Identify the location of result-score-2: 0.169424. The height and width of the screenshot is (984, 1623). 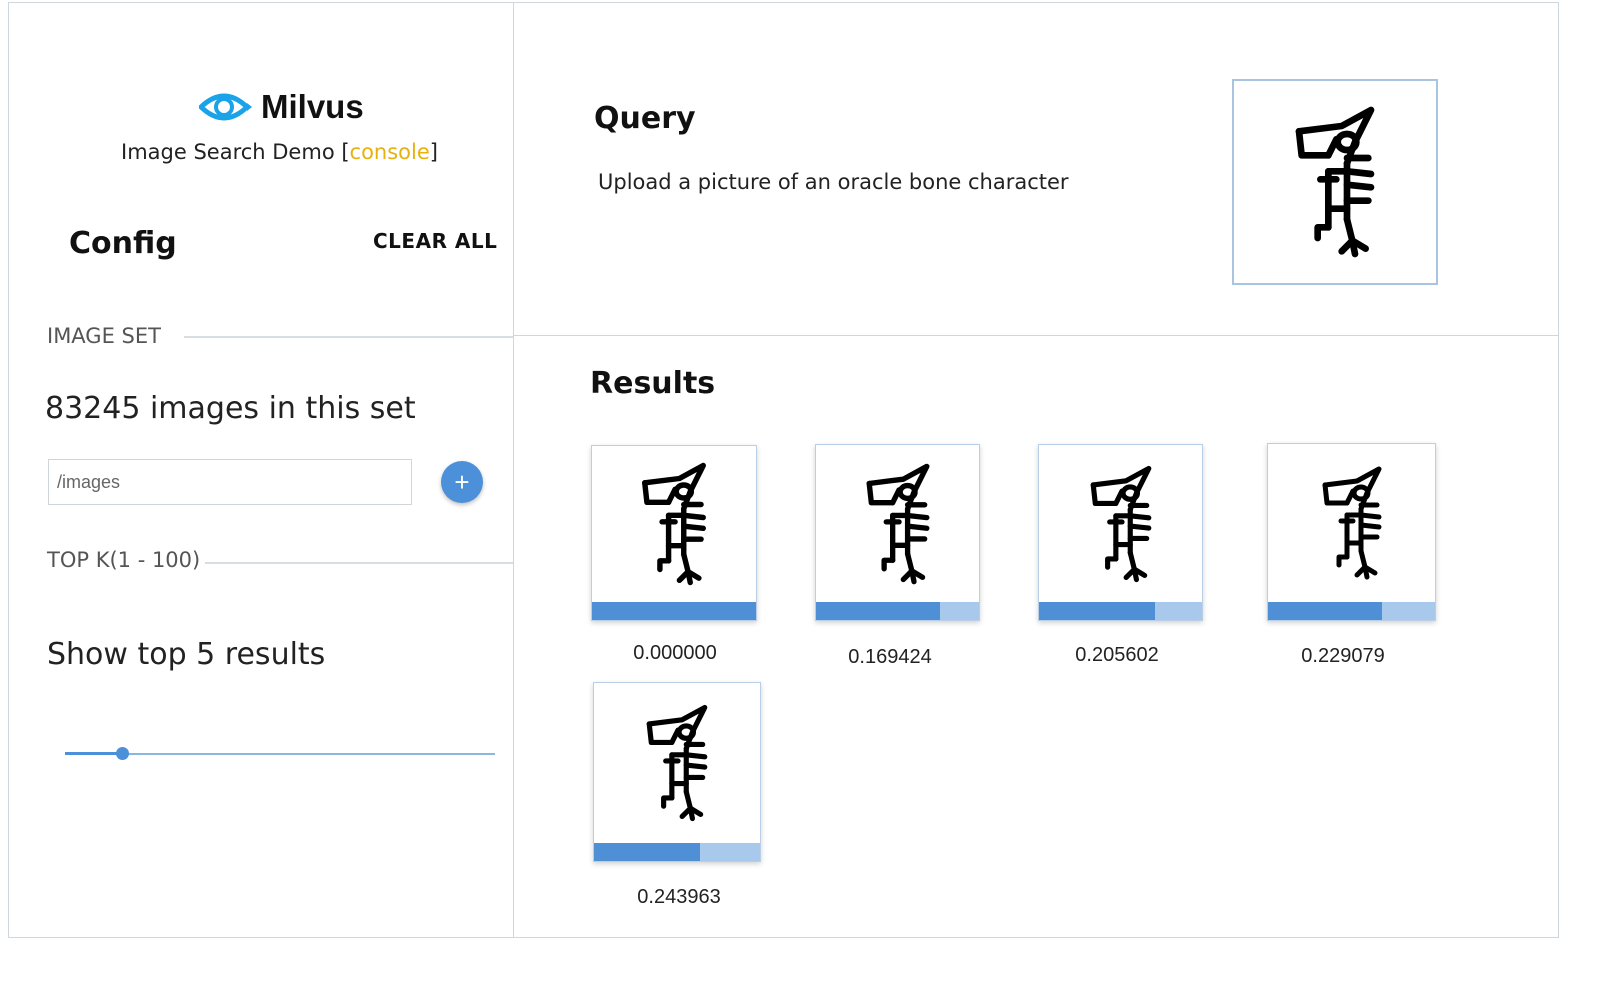
(890, 657).